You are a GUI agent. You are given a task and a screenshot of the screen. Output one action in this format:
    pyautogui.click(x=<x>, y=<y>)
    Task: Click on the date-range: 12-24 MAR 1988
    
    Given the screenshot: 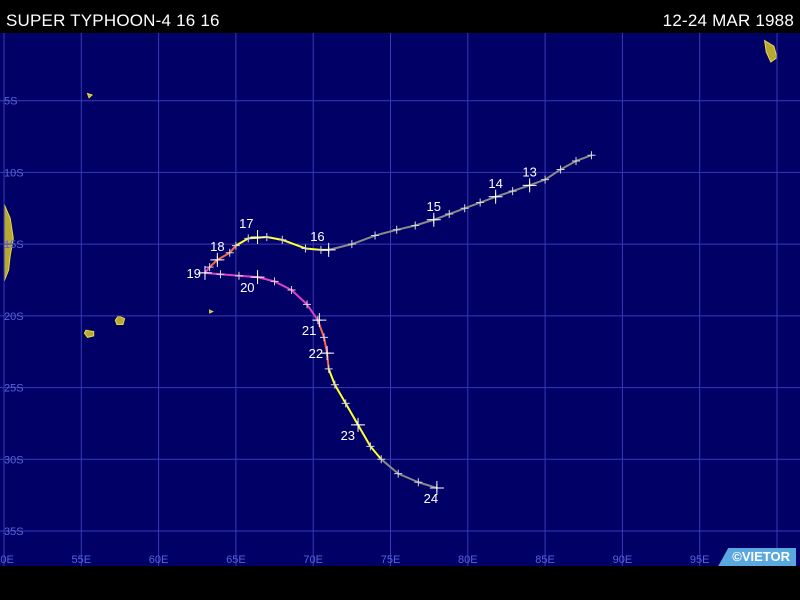 What is the action you would take?
    pyautogui.click(x=728, y=20)
    